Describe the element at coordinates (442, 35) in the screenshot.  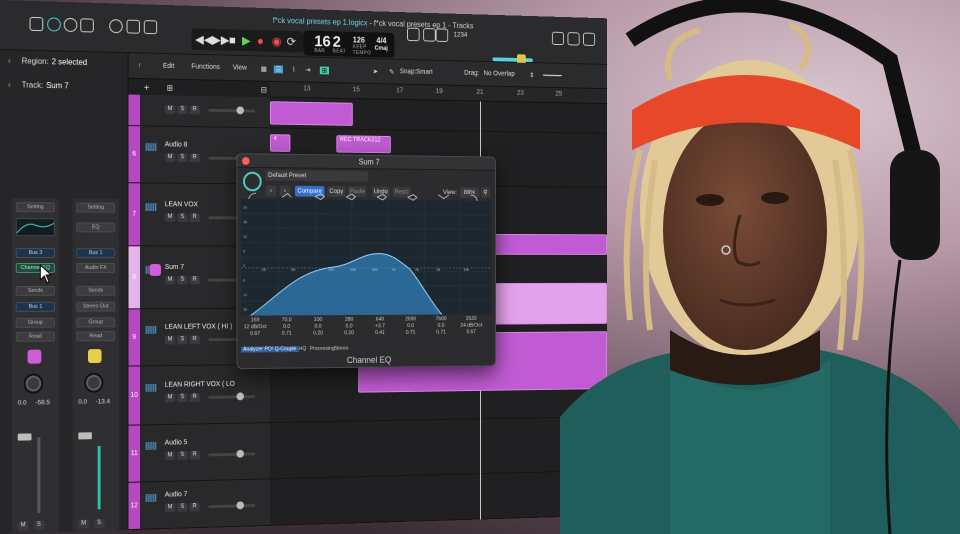
I see `metronome-icon` at that location.